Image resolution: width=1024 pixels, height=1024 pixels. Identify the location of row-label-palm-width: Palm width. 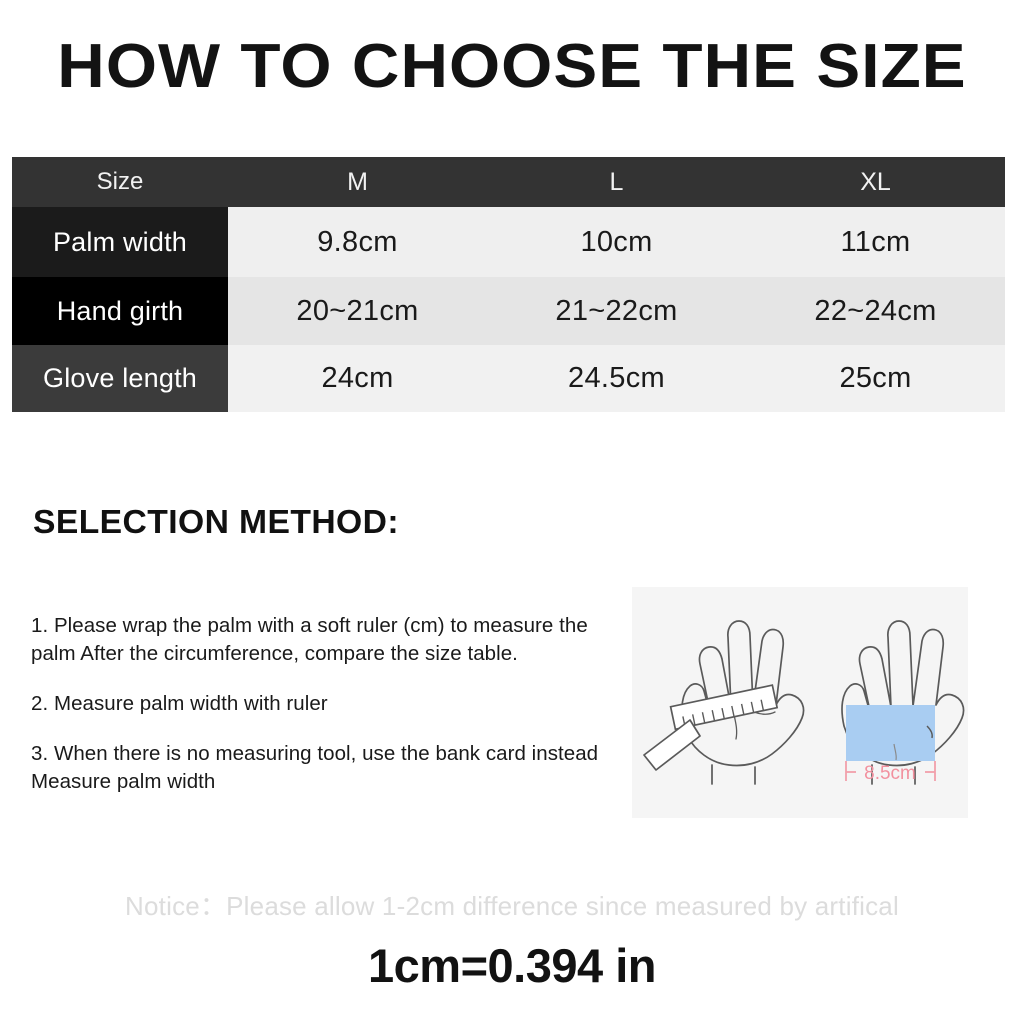
(120, 242).